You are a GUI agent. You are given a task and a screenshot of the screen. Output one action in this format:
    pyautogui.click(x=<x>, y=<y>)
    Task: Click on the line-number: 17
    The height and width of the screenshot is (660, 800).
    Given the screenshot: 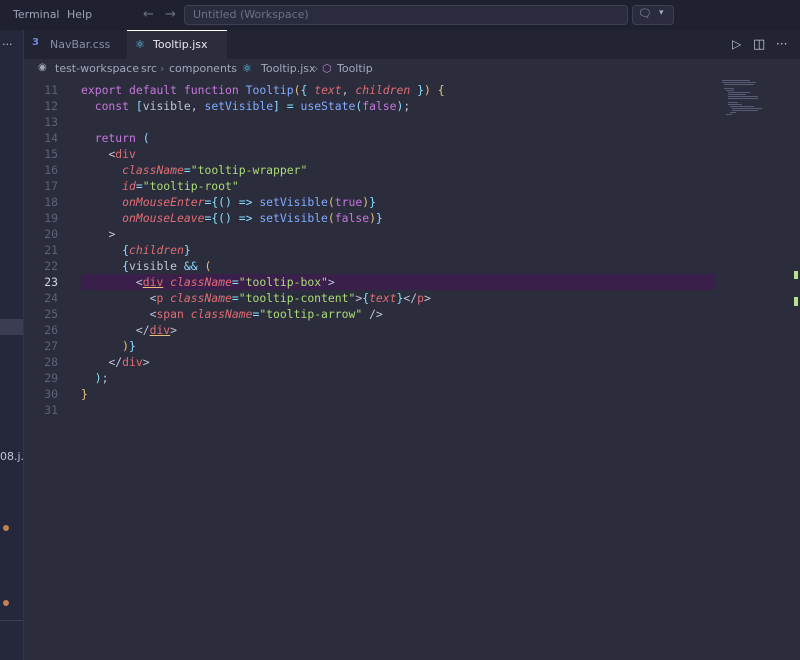 What is the action you would take?
    pyautogui.click(x=51, y=186)
    